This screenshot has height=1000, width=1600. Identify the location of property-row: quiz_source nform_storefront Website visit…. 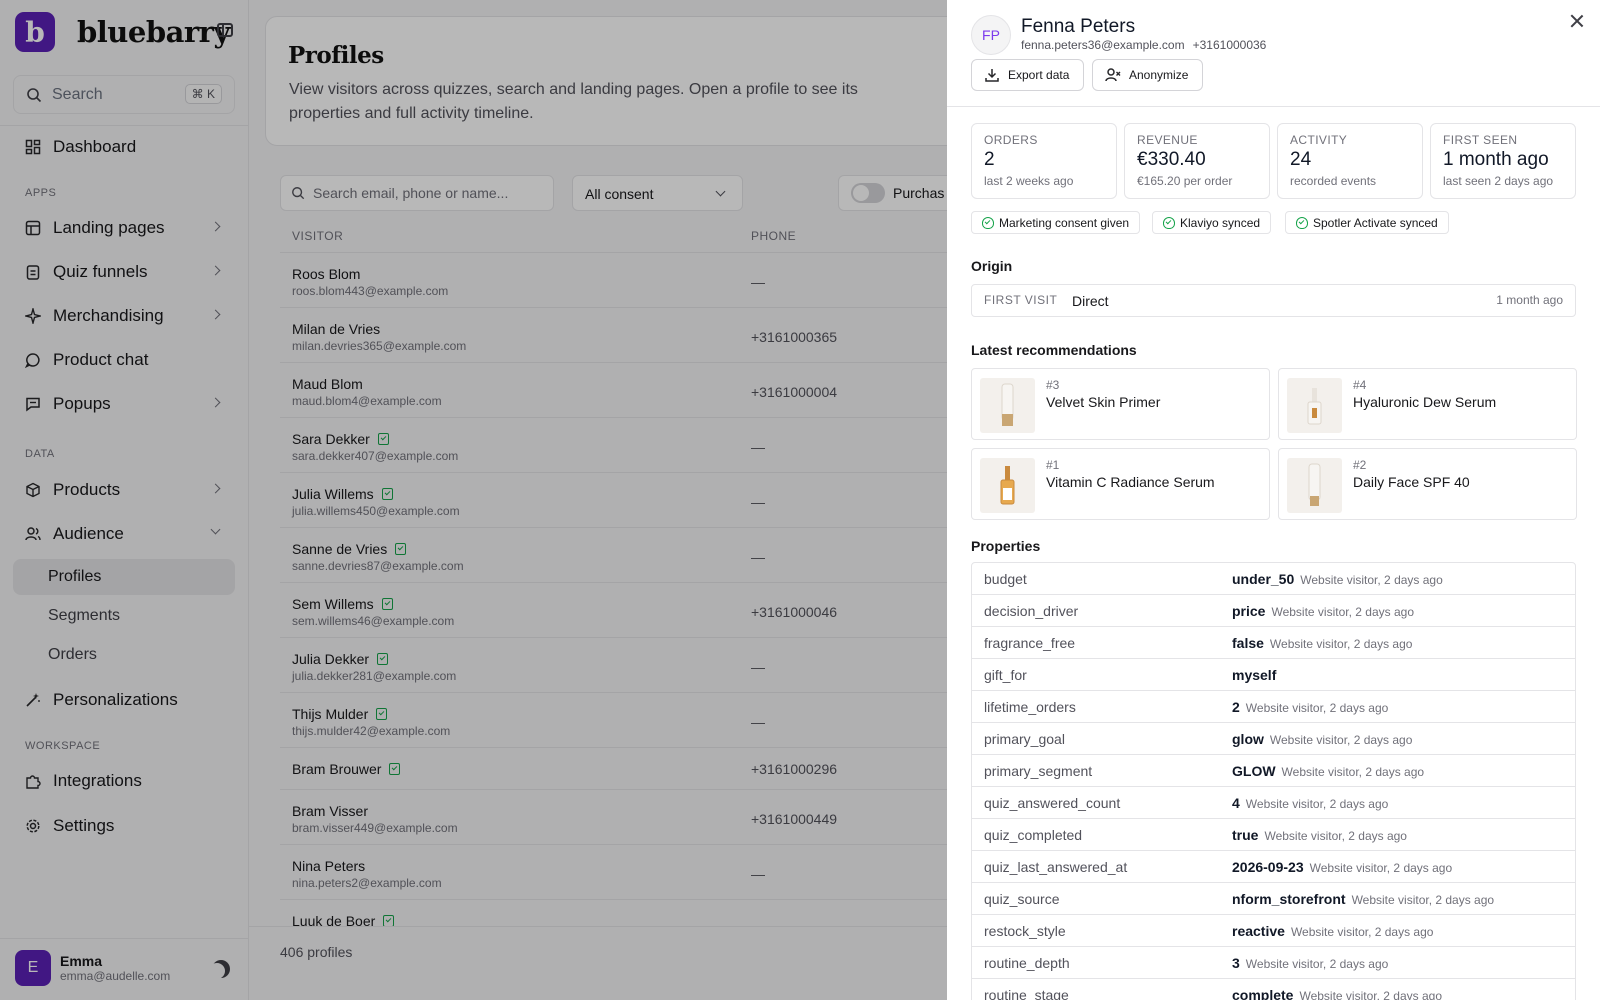
(1273, 899).